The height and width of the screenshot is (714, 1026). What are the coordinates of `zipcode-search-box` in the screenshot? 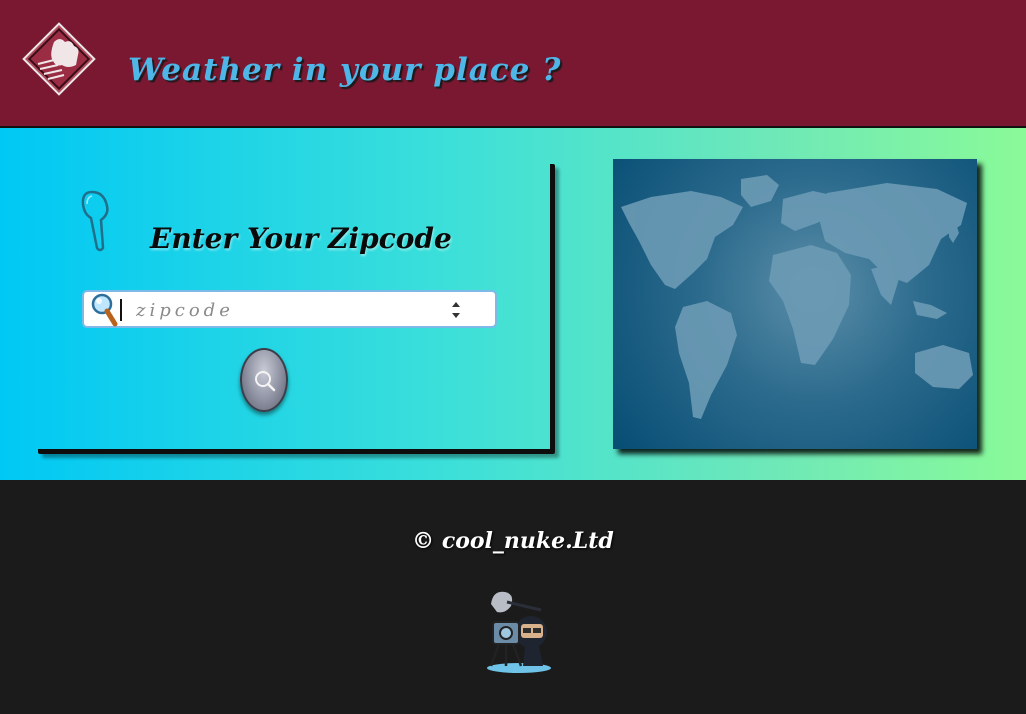 It's located at (289, 309).